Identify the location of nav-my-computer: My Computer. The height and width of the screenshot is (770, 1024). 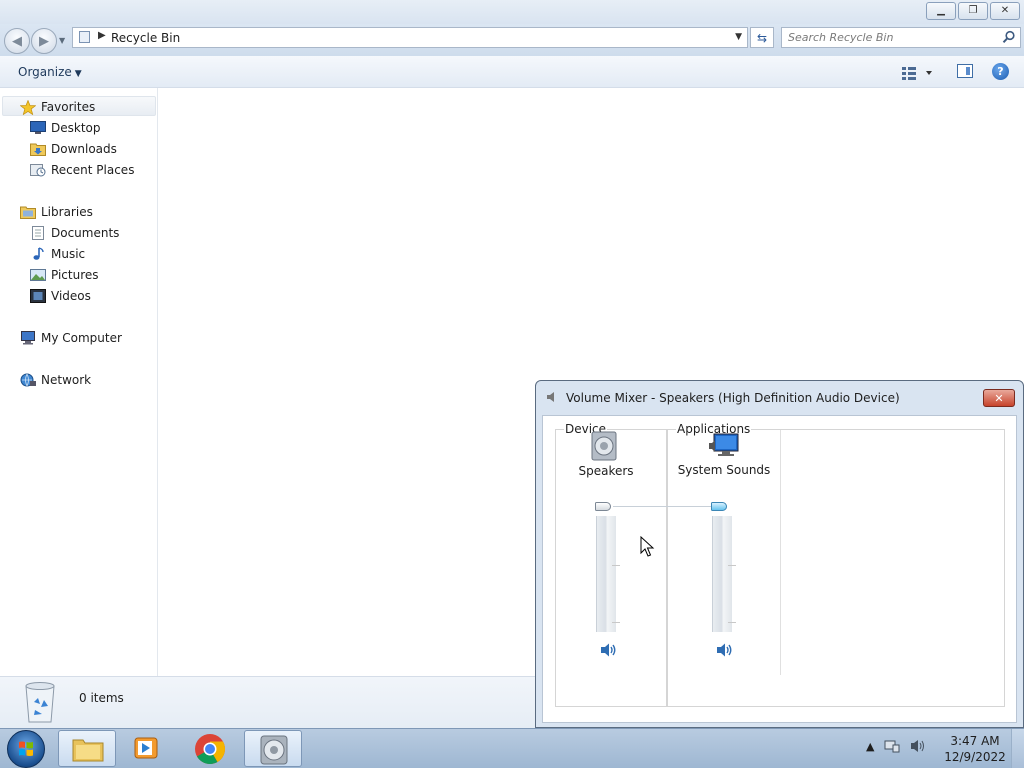
(71, 338).